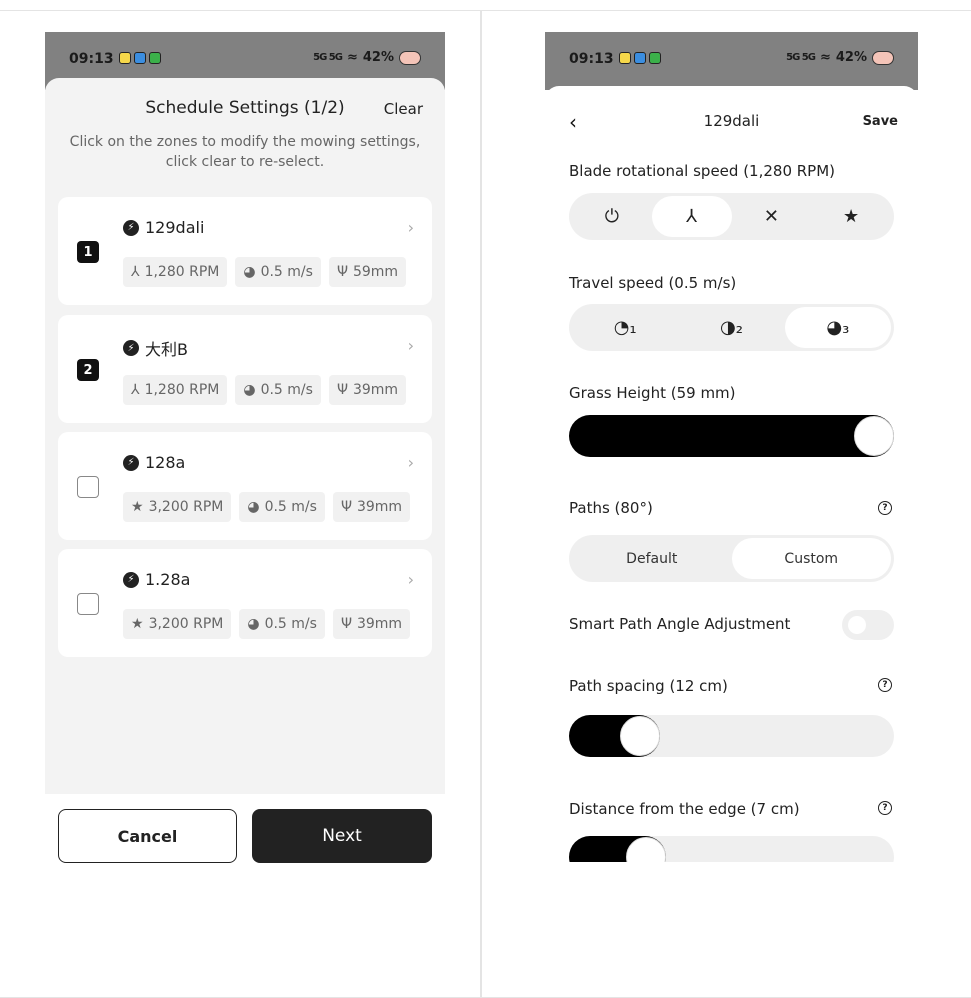 The image size is (971, 998). I want to click on zone-card: 2 ⚡ 大利B › ⅄ 1,280 RPM ◕ 0.5 m/s Ψ 39mm, so click(245, 369).